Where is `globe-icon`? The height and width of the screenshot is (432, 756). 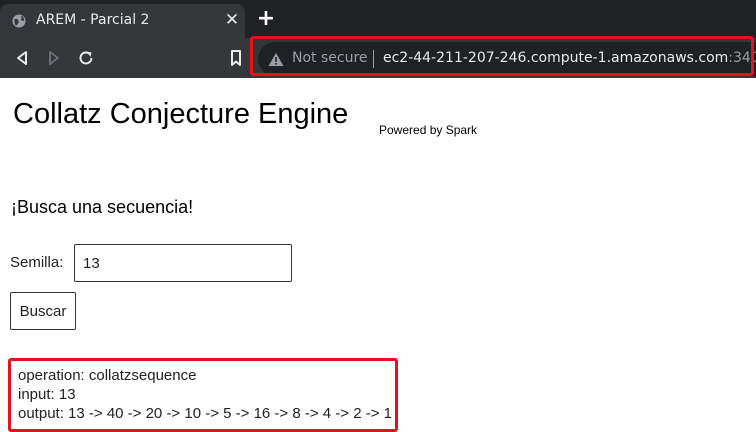
globe-icon is located at coordinates (19, 21).